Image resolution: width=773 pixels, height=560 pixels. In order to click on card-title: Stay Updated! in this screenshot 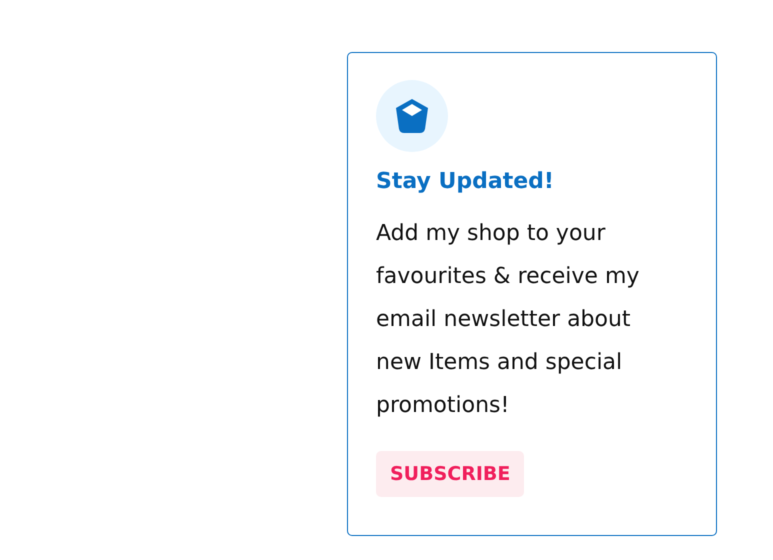, I will do `click(465, 181)`.